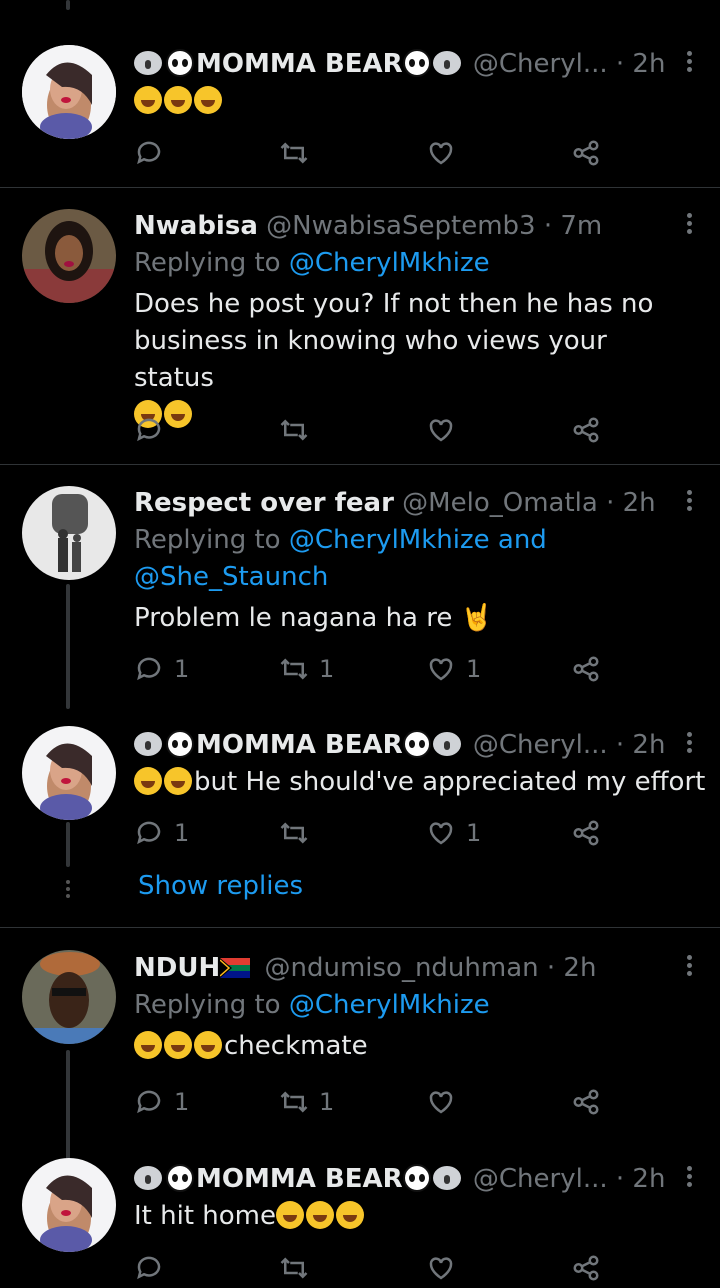 The height and width of the screenshot is (1288, 720). Describe the element at coordinates (400, 226) in the screenshot. I see `handle: @NwabisaSeptemb3` at that location.